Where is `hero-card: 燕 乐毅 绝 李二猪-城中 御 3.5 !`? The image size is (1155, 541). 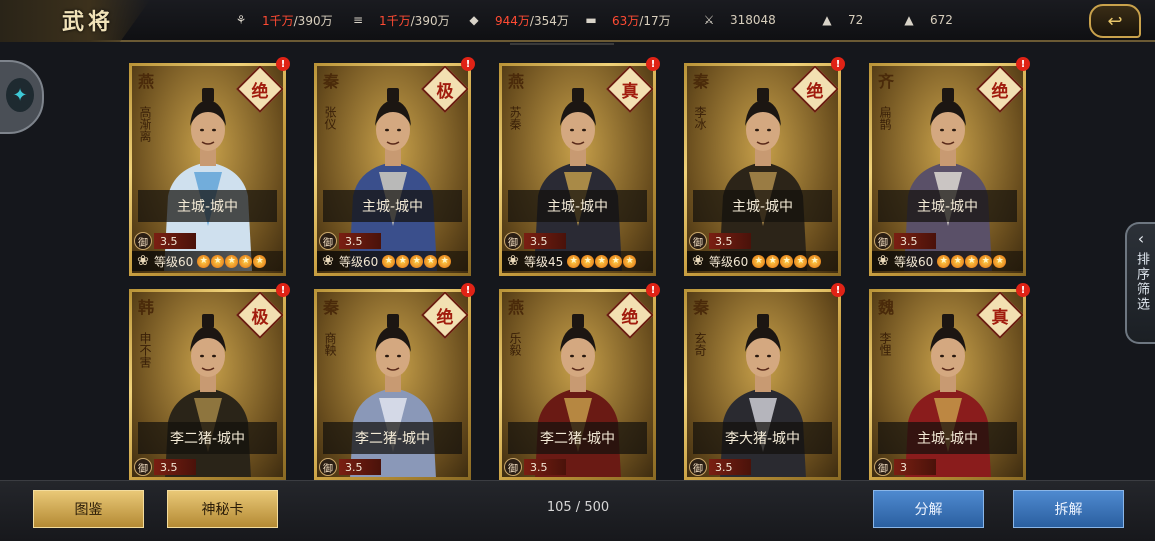 hero-card: 燕 乐毅 绝 李二猪-城中 御 3.5 ! is located at coordinates (579, 381).